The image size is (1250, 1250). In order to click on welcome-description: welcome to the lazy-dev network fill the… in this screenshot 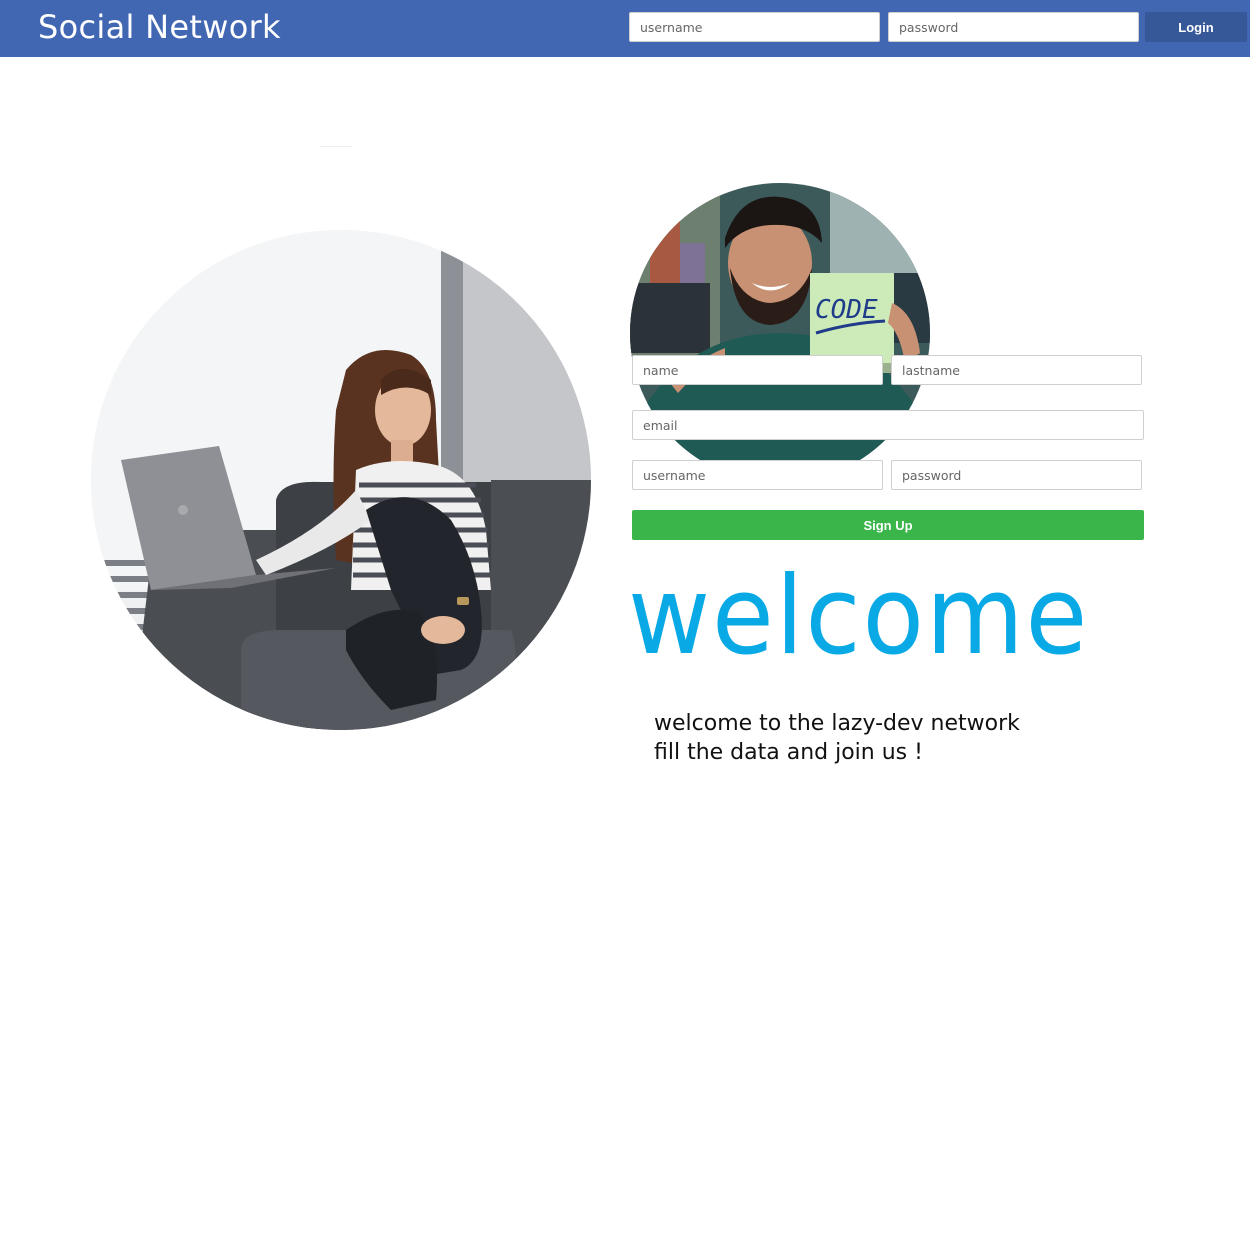, I will do `click(837, 738)`.